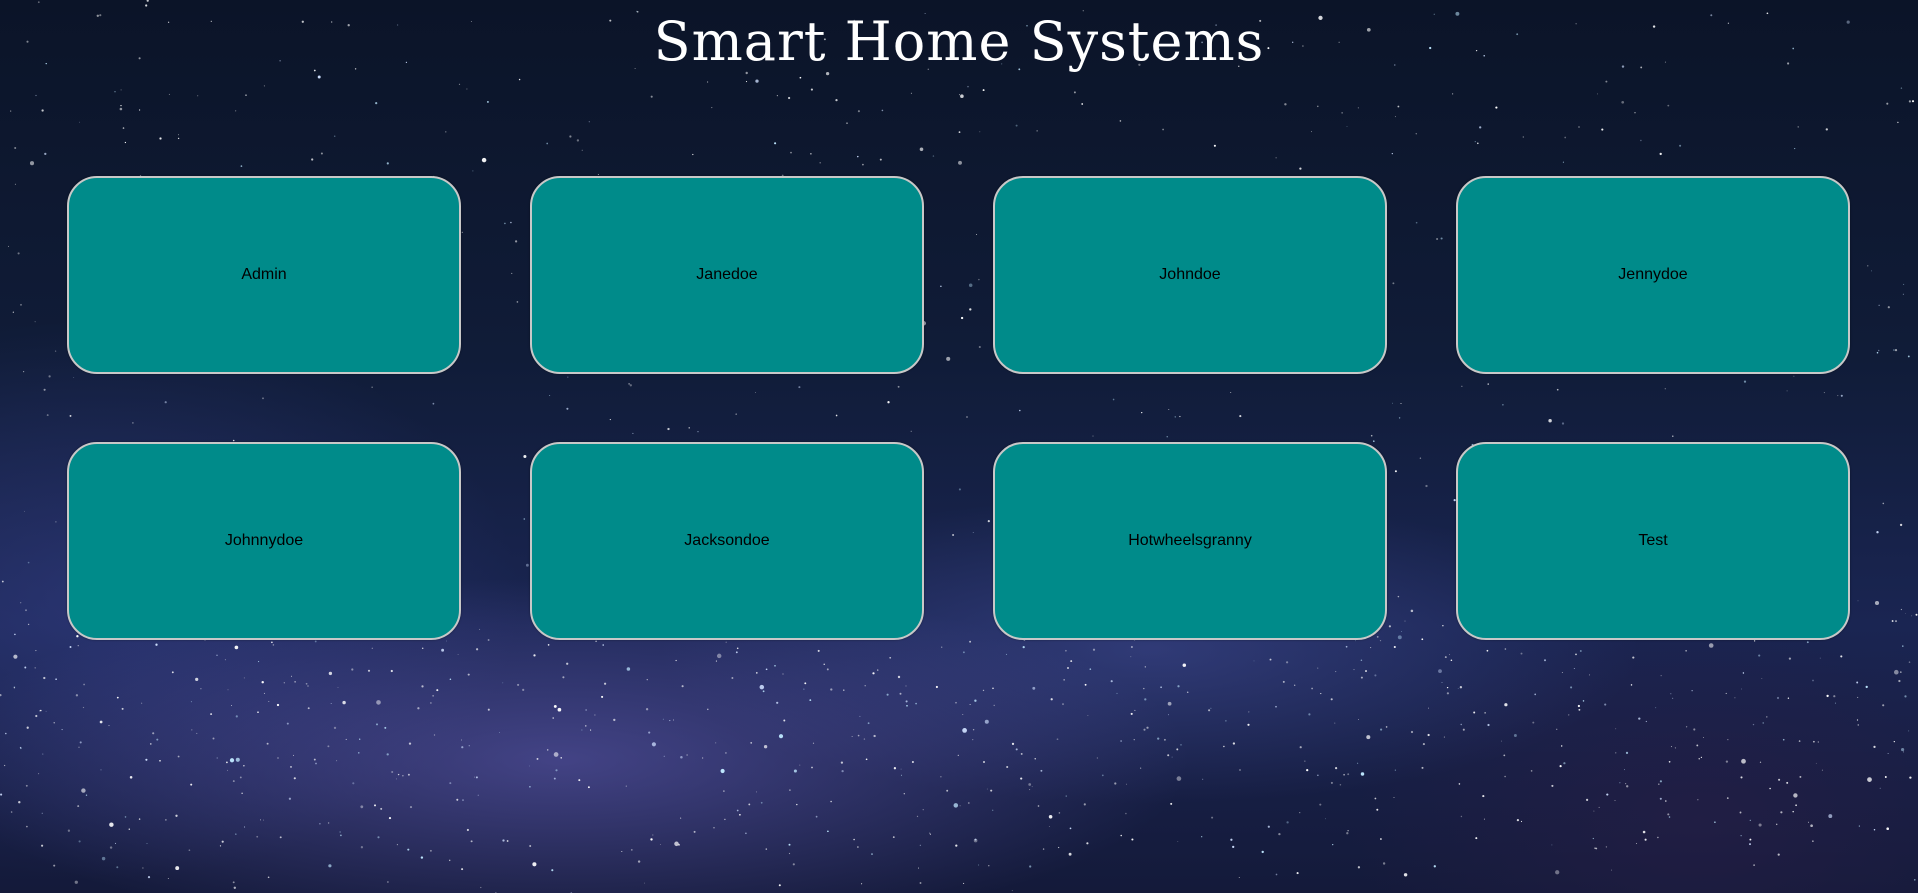 Image resolution: width=1918 pixels, height=893 pixels. I want to click on user-card-johndoe: Johndoe, so click(1190, 275).